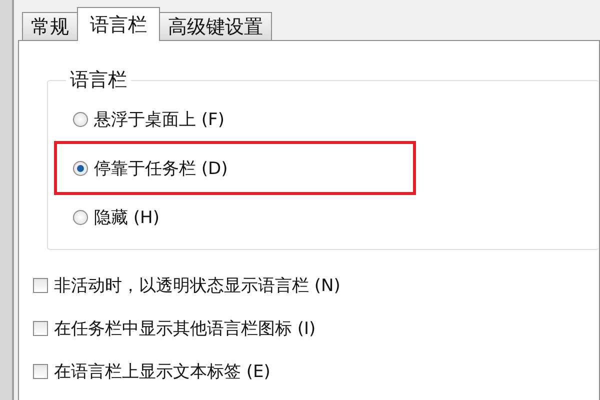  What do you see at coordinates (185, 329) in the screenshot?
I see `checkbox-label: 在任务栏中显示其他语言栏图标 (I)` at bounding box center [185, 329].